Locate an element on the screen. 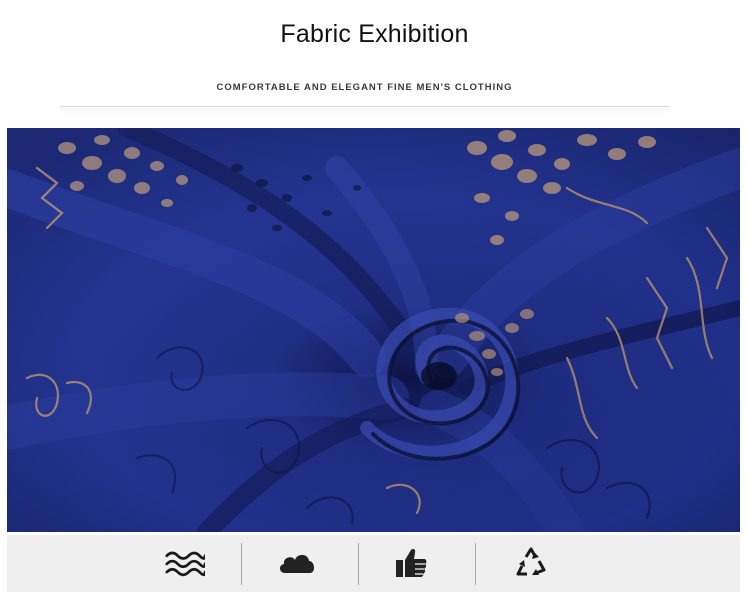 This screenshot has width=749, height=592. thumbs-up-icon is located at coordinates (411, 563).